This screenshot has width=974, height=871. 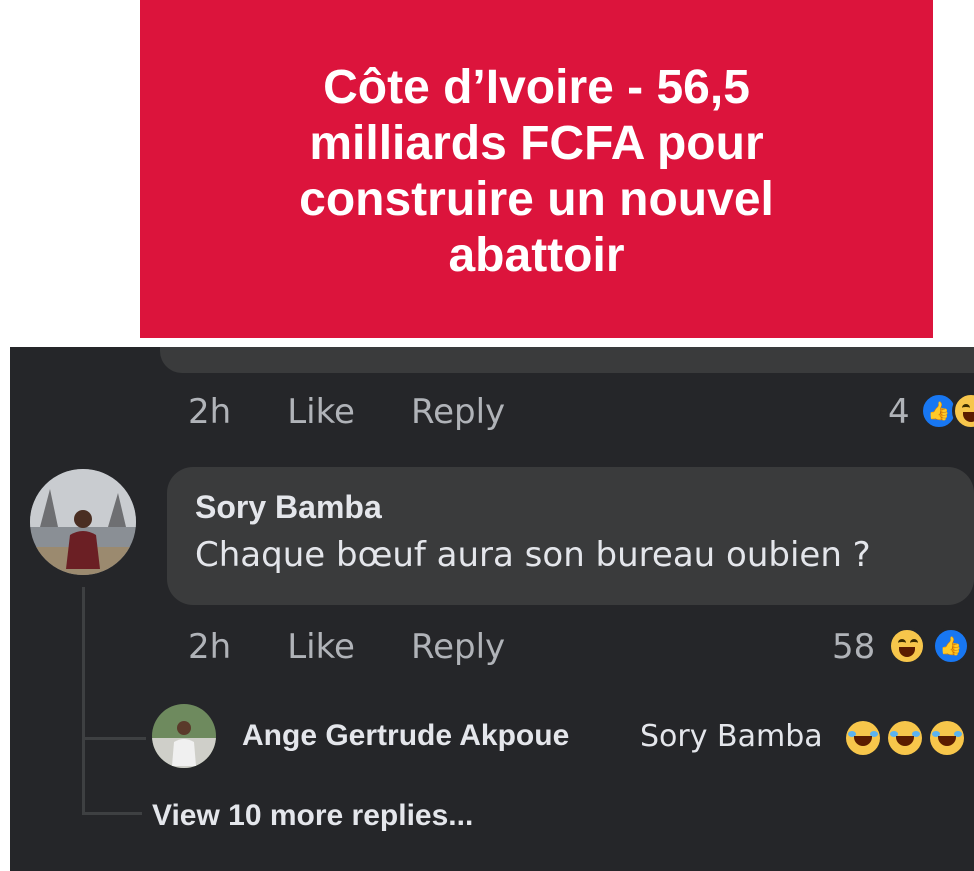 I want to click on thread-line, so click(x=83, y=699).